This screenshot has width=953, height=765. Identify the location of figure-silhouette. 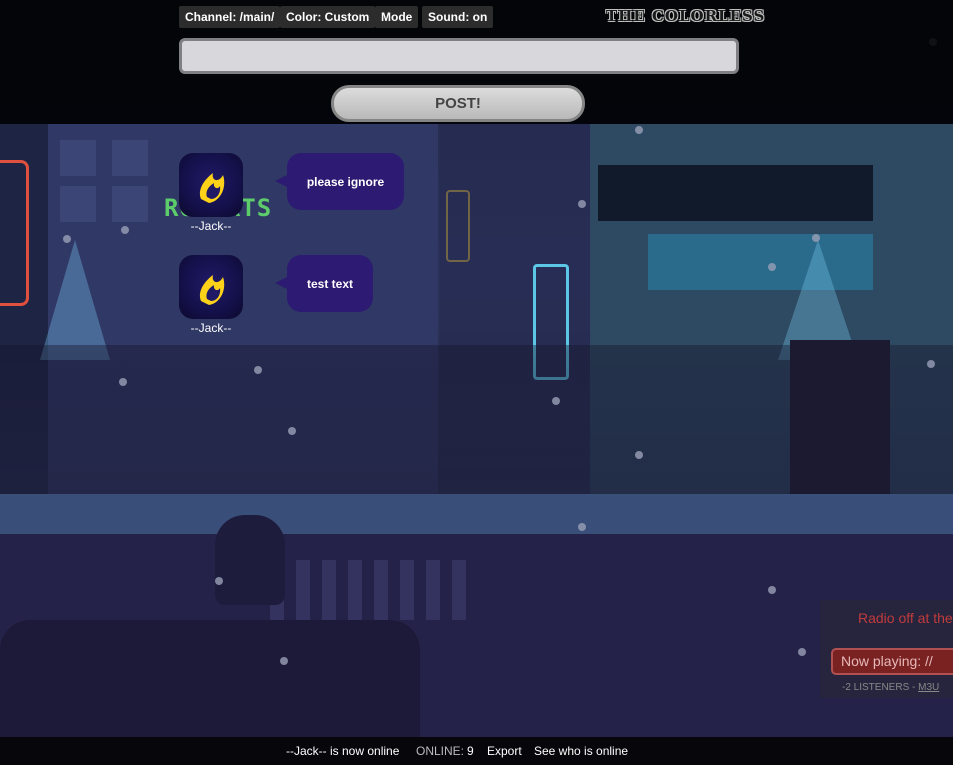
(210, 678).